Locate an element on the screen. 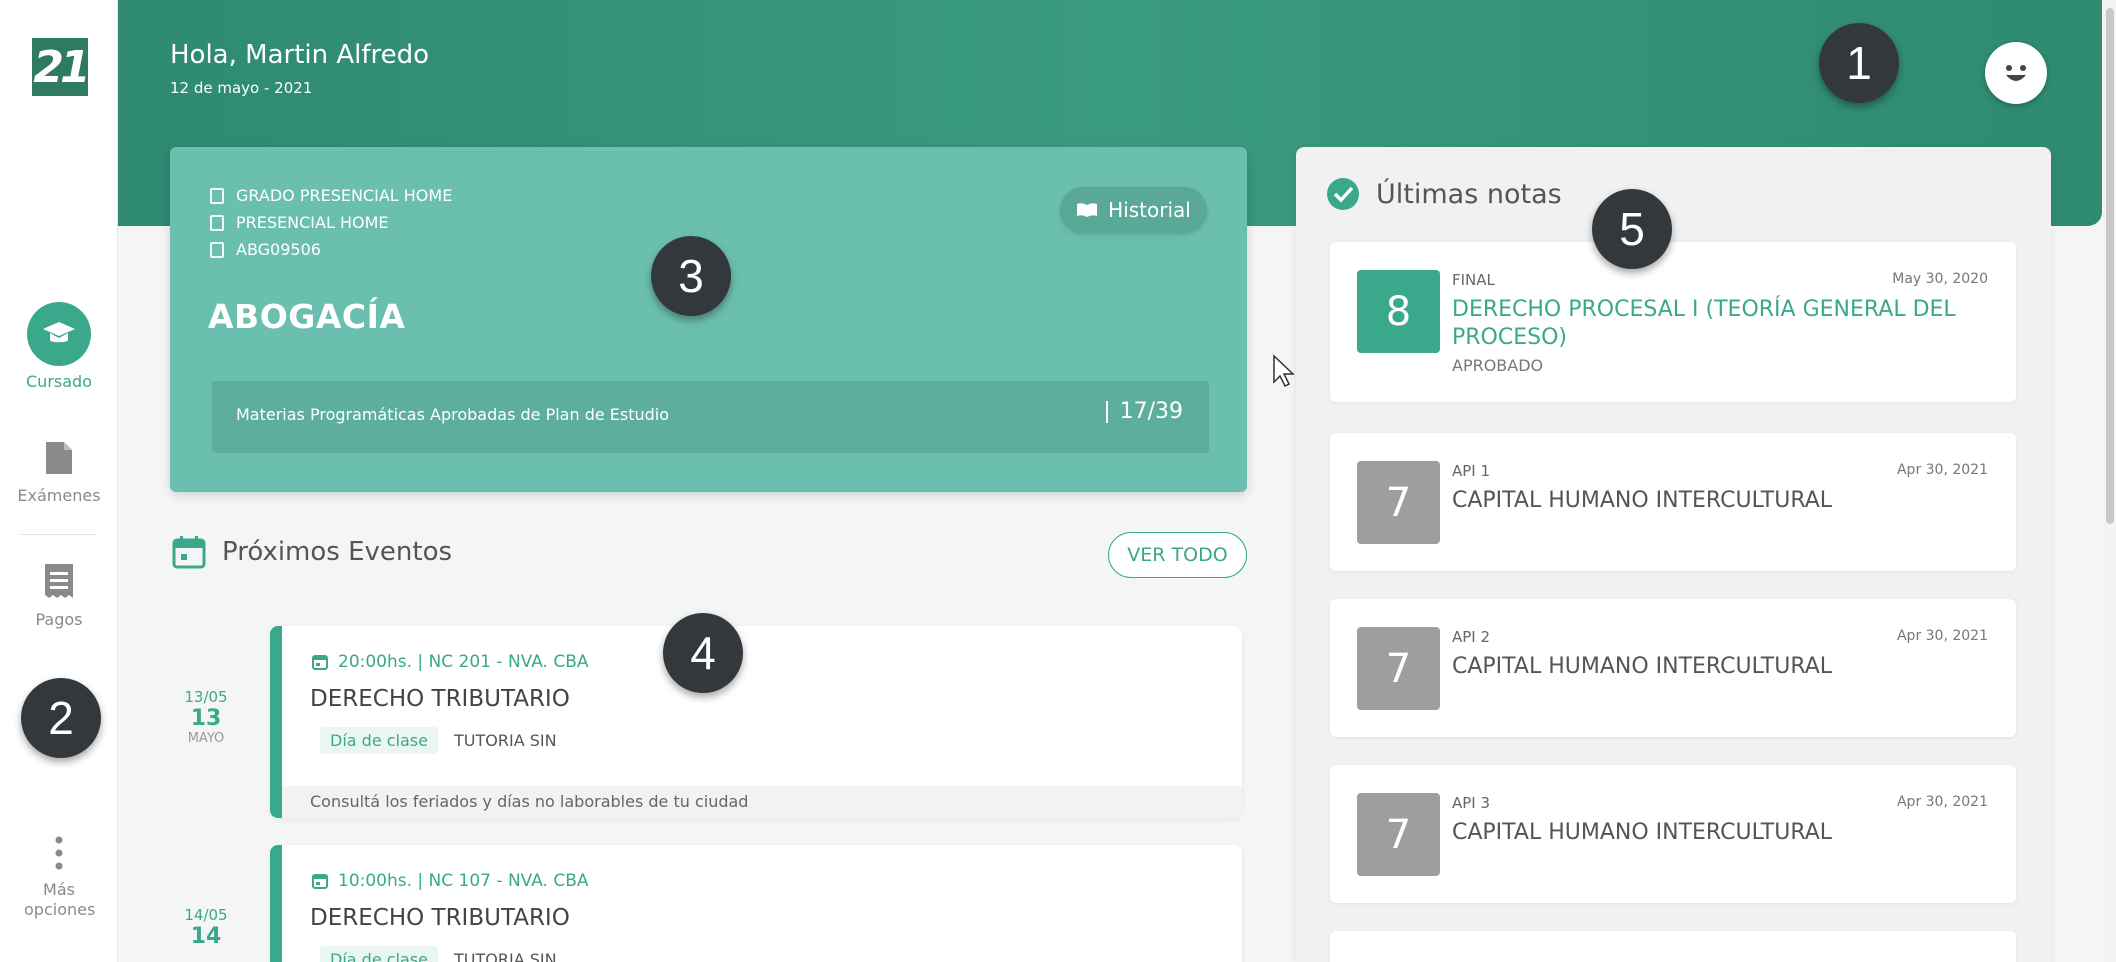  historial-button: Historial is located at coordinates (1133, 210).